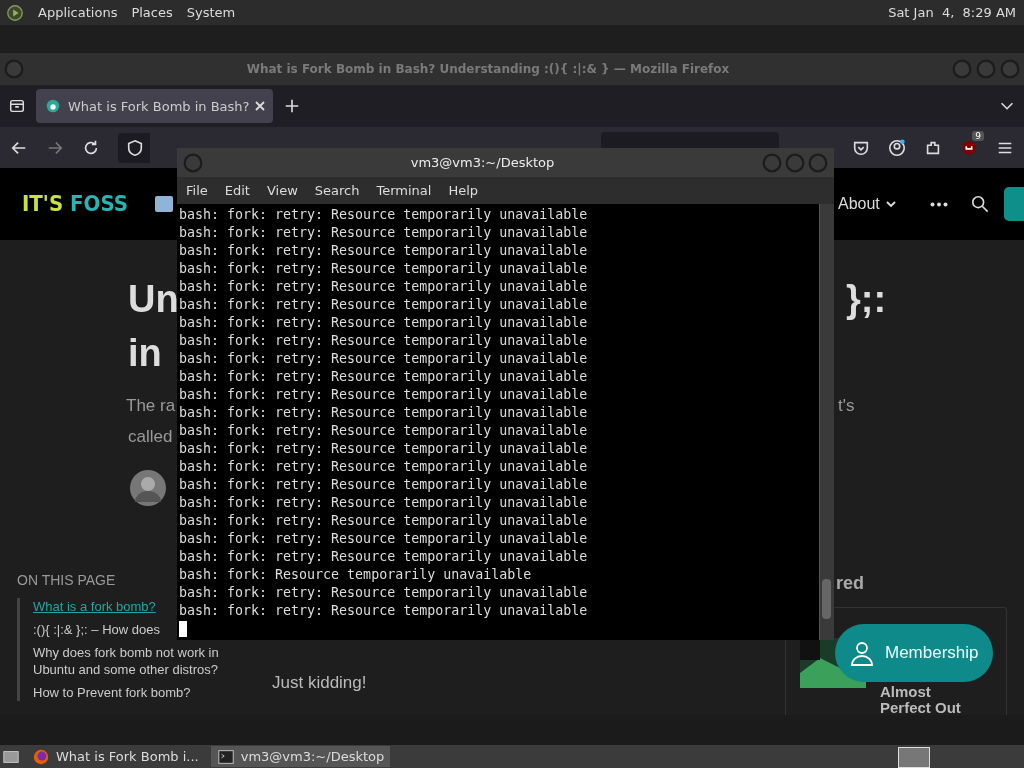  Describe the element at coordinates (862, 653) in the screenshot. I see `person-icon` at that location.